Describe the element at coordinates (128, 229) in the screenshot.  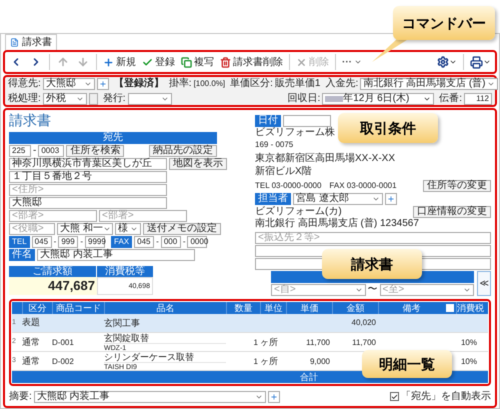
I see `honorific-field: 様` at that location.